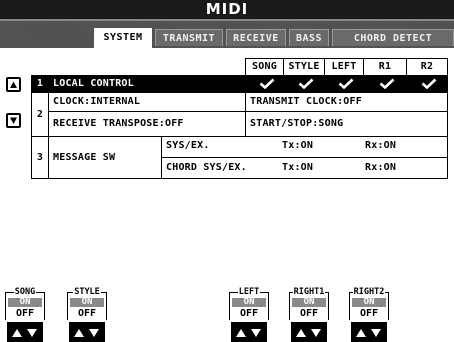  What do you see at coordinates (87, 292) in the screenshot?
I see `part-style-label: STYLE` at bounding box center [87, 292].